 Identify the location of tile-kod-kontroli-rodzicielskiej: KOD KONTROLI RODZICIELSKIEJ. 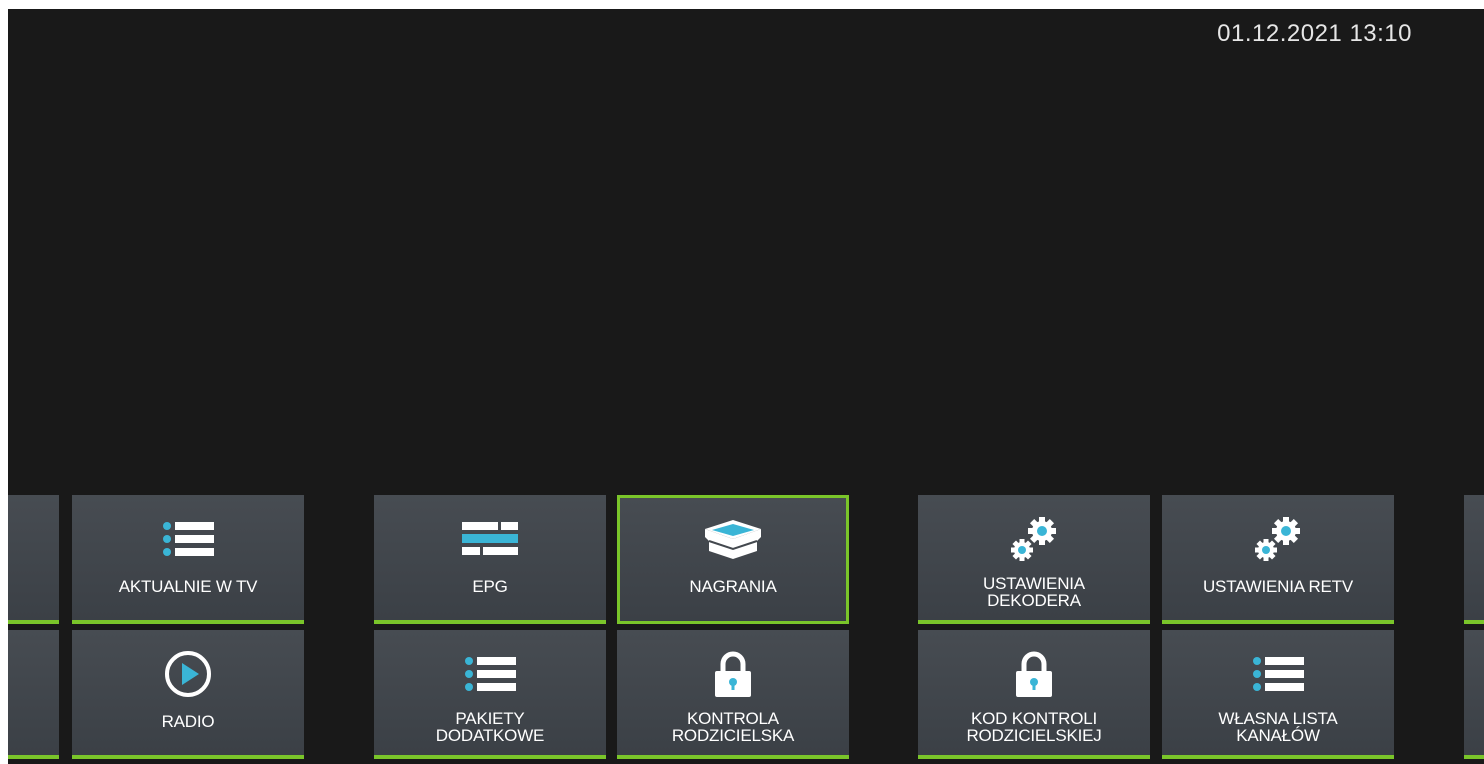
(1034, 694).